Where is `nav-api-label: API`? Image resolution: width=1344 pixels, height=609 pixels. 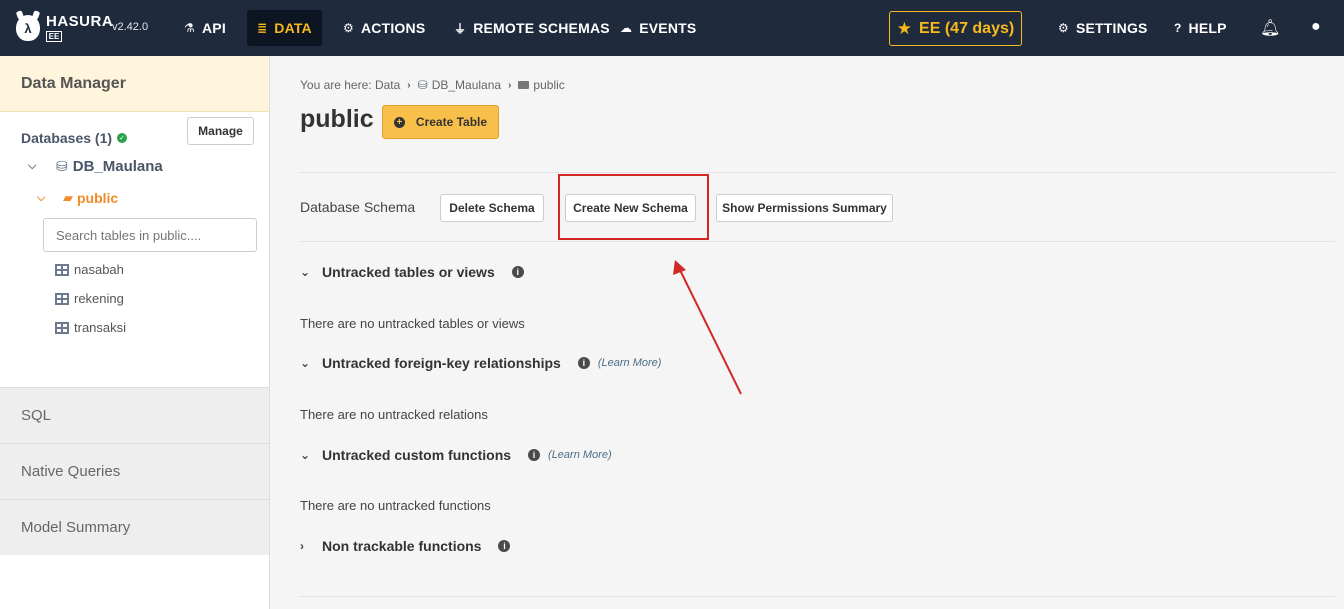 nav-api-label: API is located at coordinates (213, 28).